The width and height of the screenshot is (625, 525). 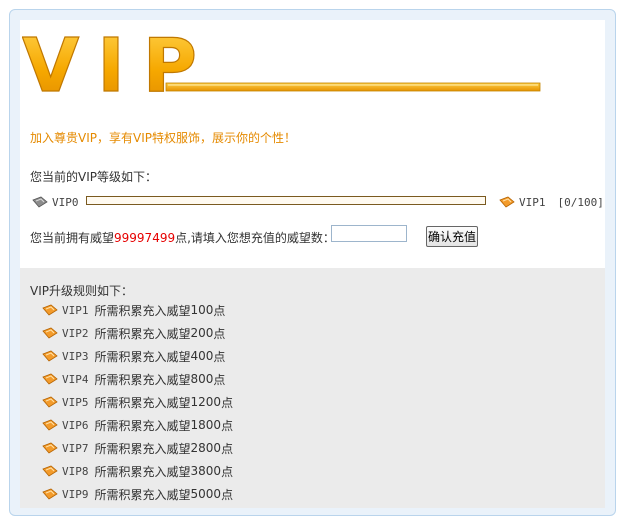 I want to click on rule-item: VIP8 所需积累充入威望 3800 点, so click(x=137, y=471).